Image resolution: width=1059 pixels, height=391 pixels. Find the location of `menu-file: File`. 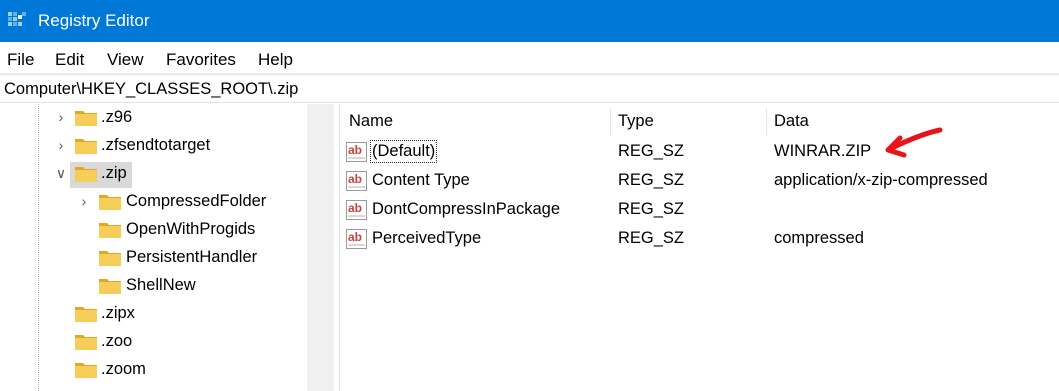

menu-file: File is located at coordinates (20, 60).